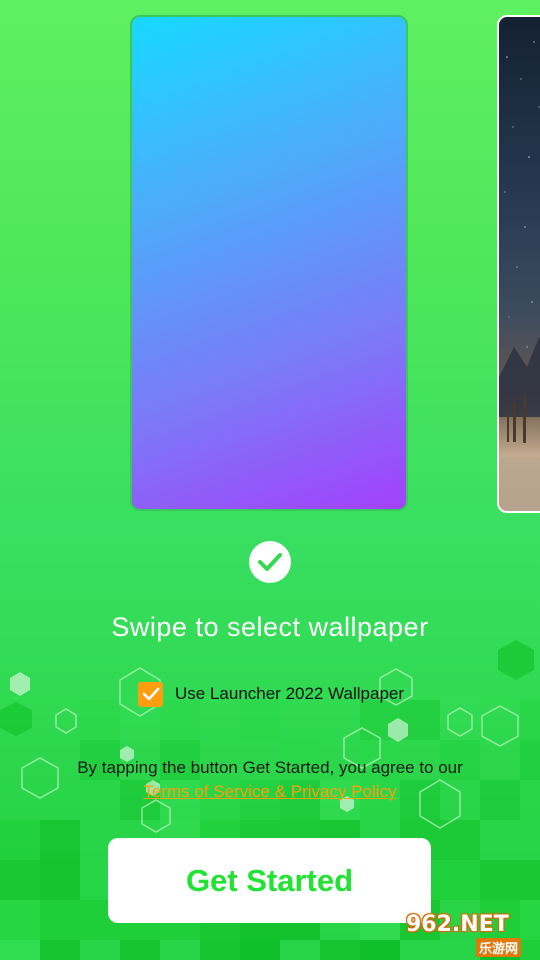 This screenshot has height=960, width=540. What do you see at coordinates (457, 924) in the screenshot?
I see `watermark-main-text: 962.NET` at bounding box center [457, 924].